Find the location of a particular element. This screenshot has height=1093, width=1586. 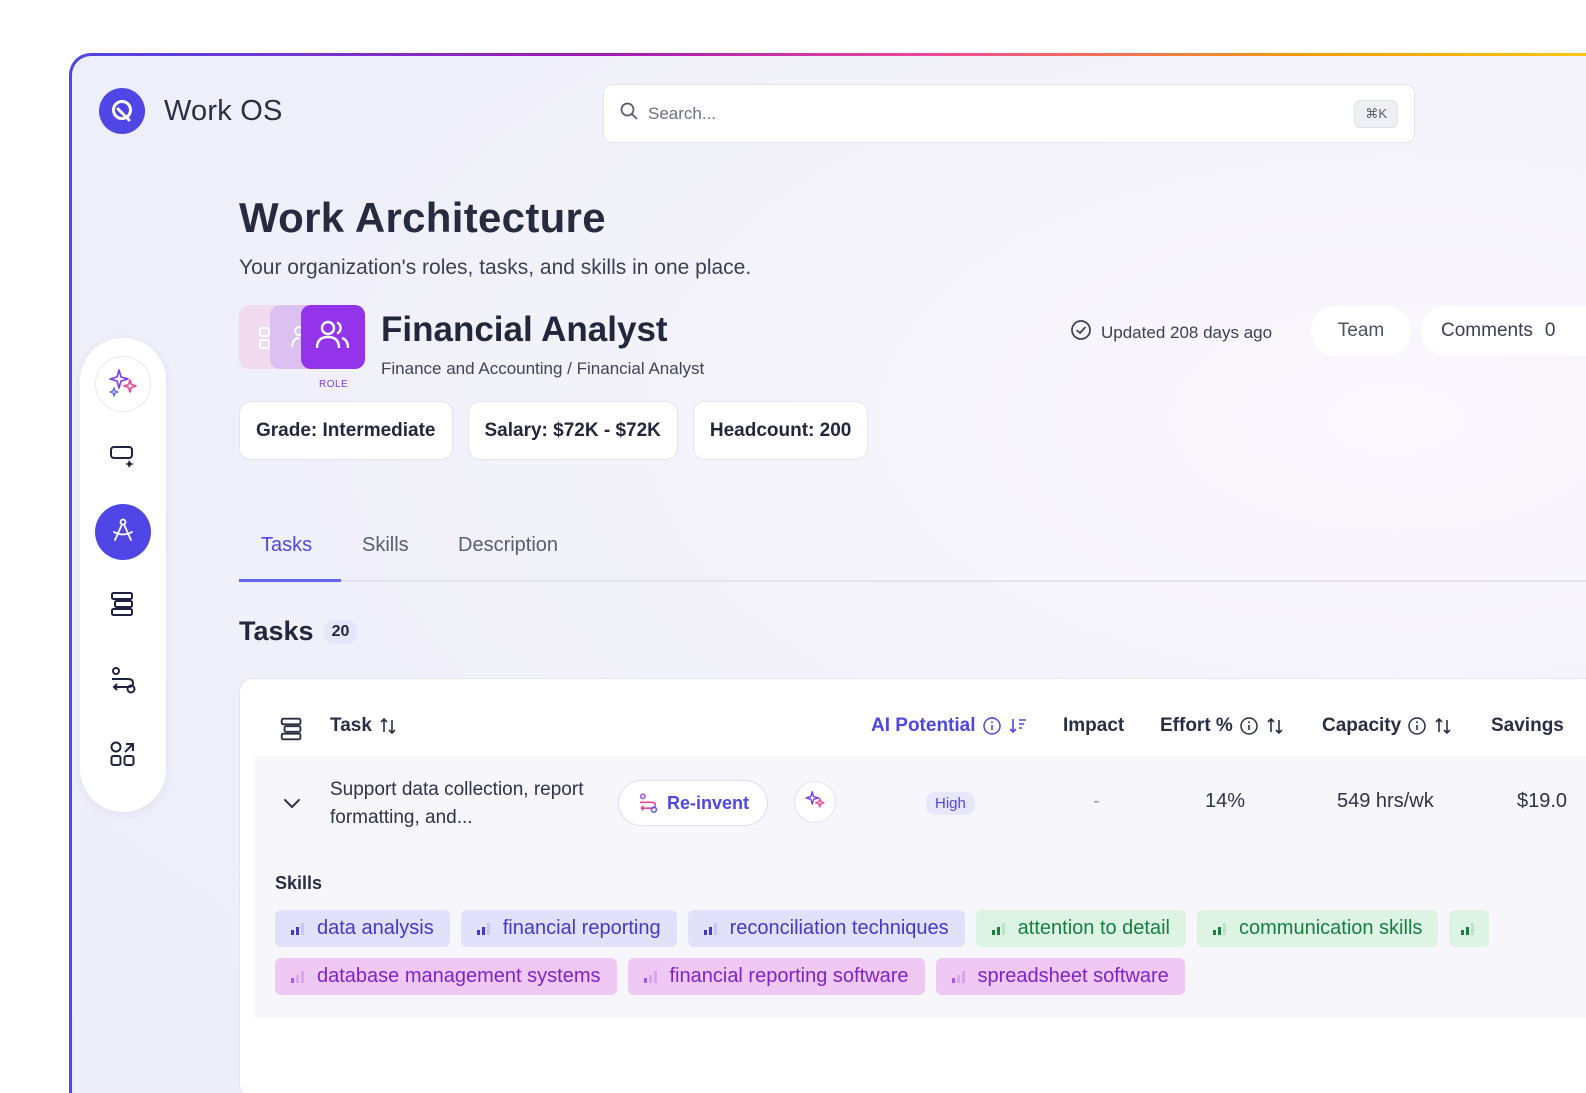

skills-label: Skills is located at coordinates (299, 883).